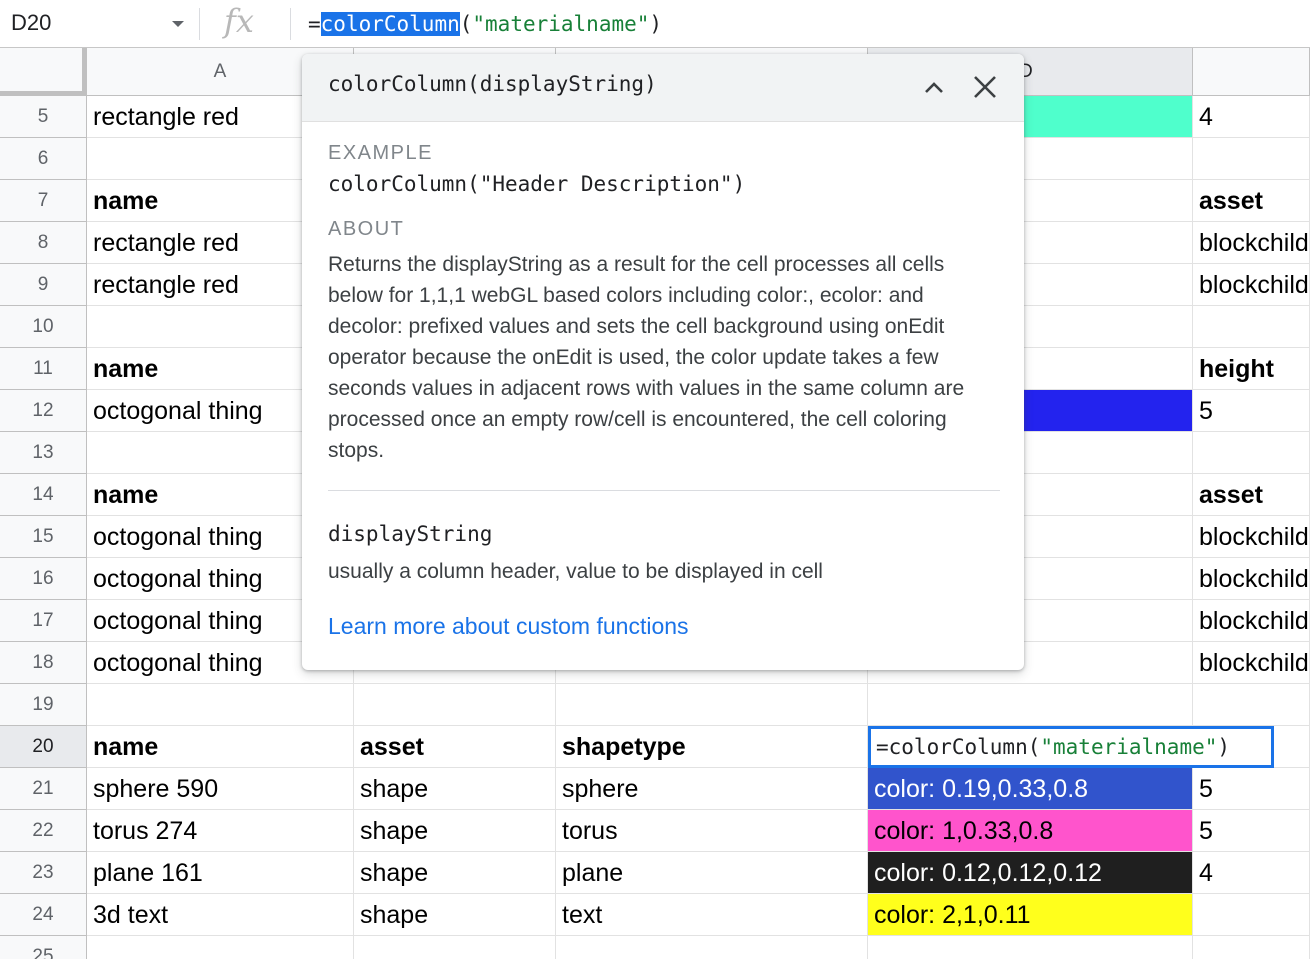 This screenshot has height=959, width=1310. Describe the element at coordinates (314, 24) in the screenshot. I see `formula-equals: =` at that location.